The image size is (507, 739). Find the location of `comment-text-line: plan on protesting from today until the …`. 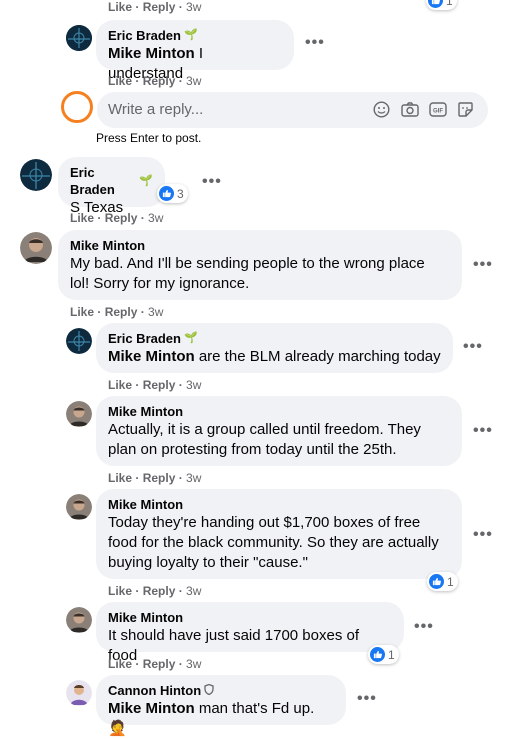

comment-text-line: plan on protesting from today until the … is located at coordinates (252, 449).